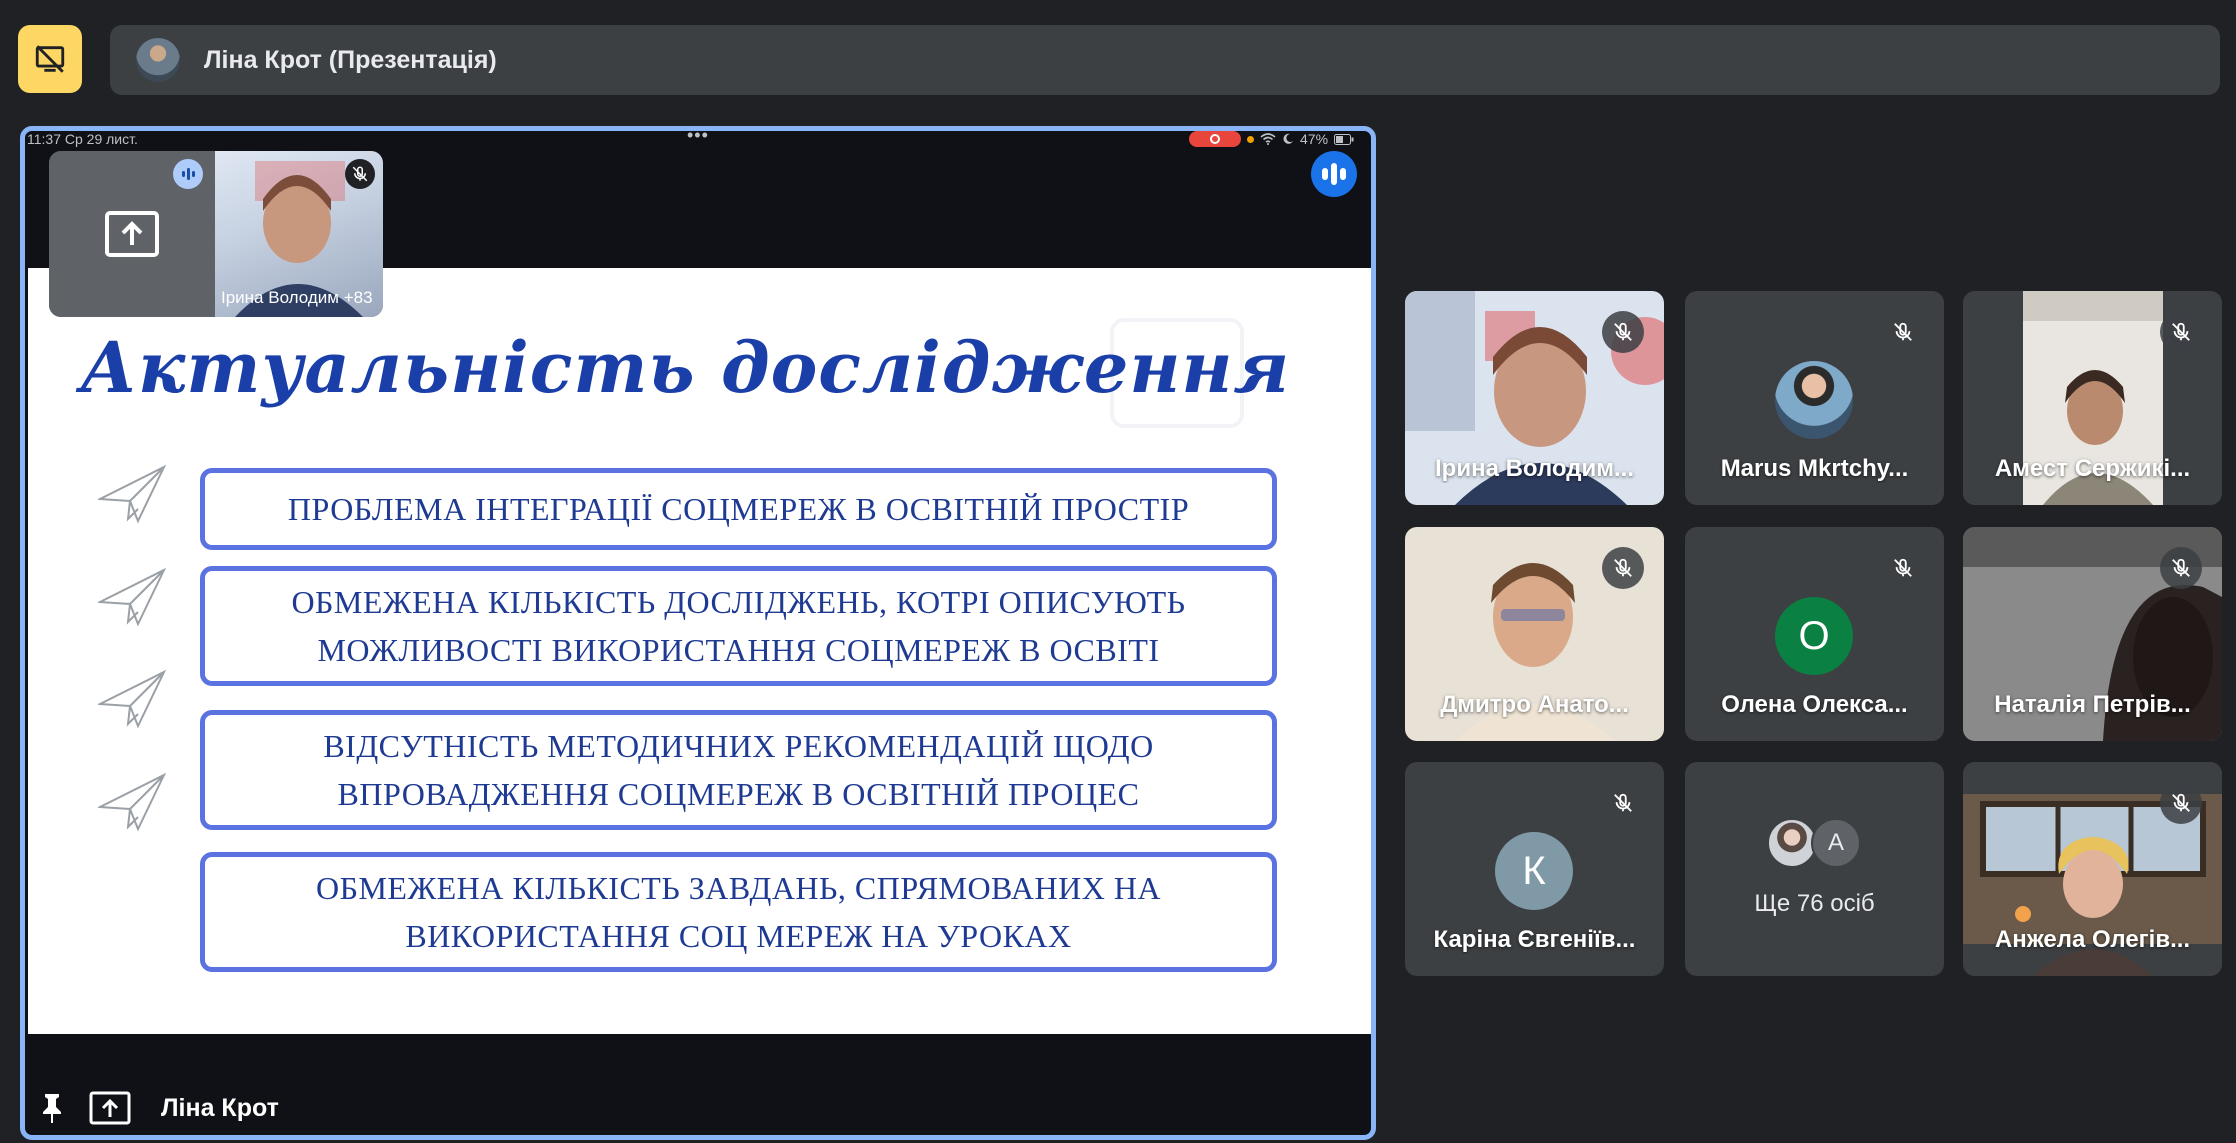 This screenshot has height=1143, width=2236. What do you see at coordinates (216, 234) in the screenshot?
I see `mini-participant-tile: Ірина Володим +83` at bounding box center [216, 234].